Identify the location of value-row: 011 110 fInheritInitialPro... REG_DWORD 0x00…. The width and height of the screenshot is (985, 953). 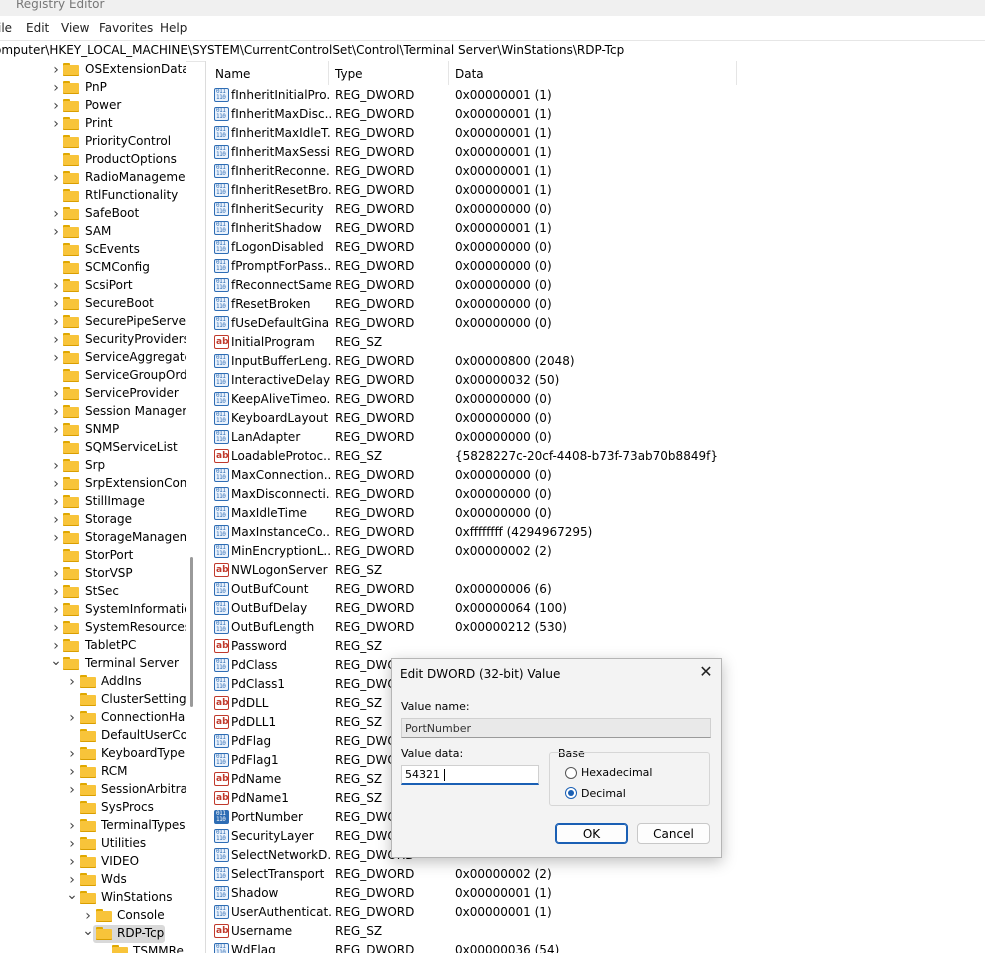
(595, 95).